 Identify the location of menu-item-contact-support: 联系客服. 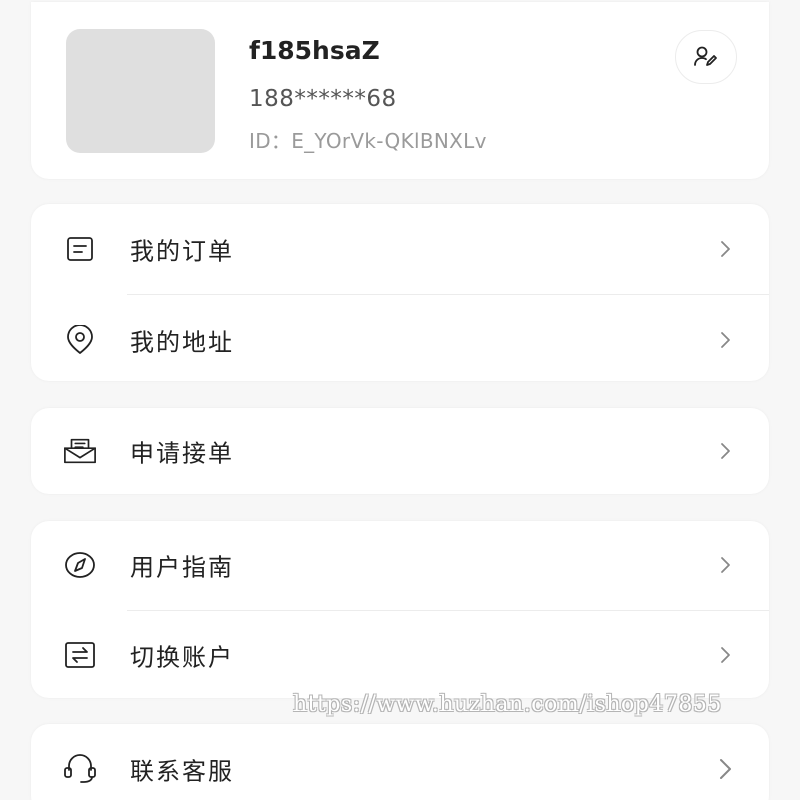
(400, 762).